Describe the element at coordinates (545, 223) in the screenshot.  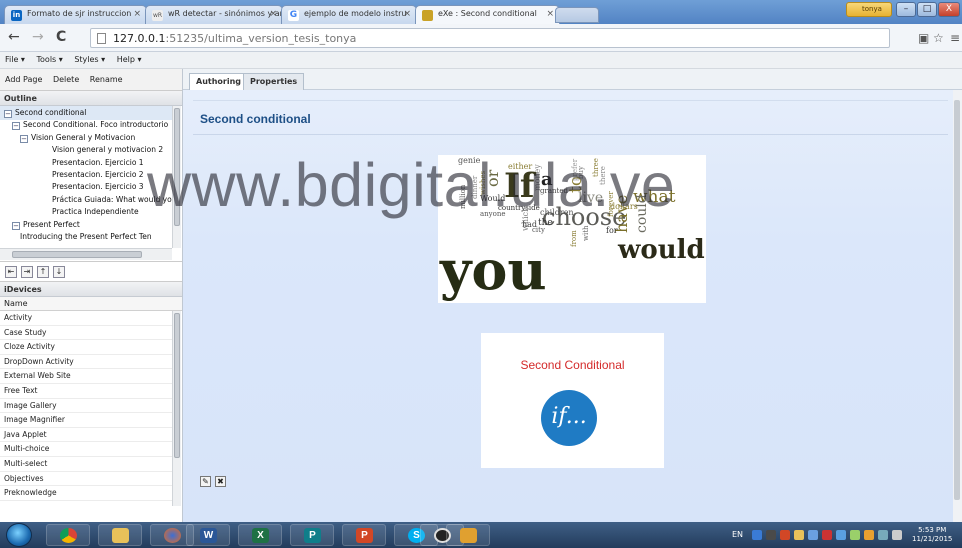
I see `word-cloud-word: the` at that location.